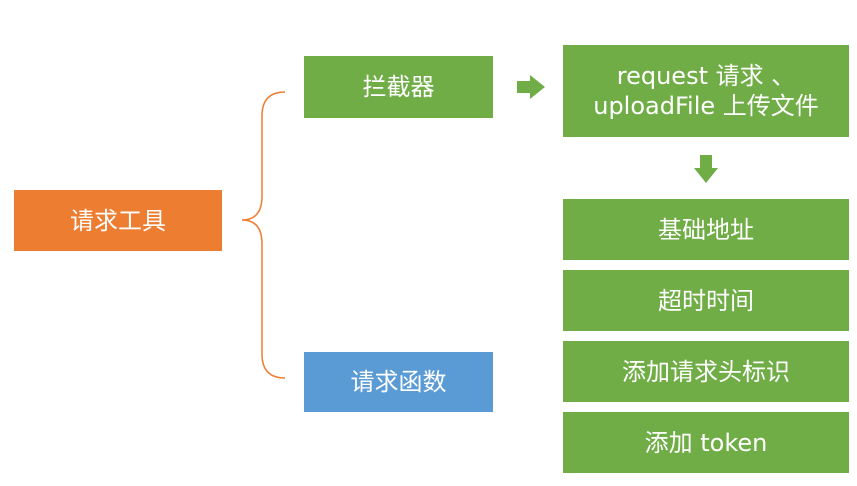  I want to click on request-function-label: 请求函数, so click(398, 382).